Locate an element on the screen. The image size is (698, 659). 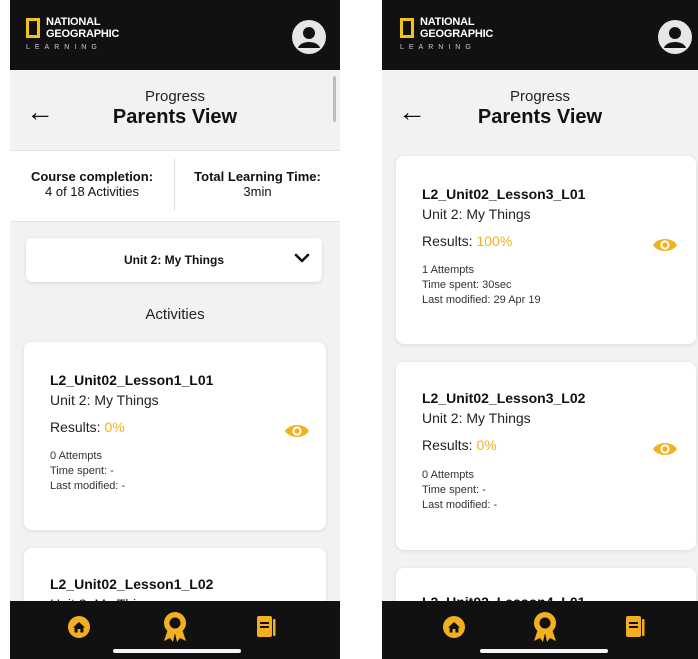
unit-select-value: Unit 2: My Things is located at coordinates (174, 260).